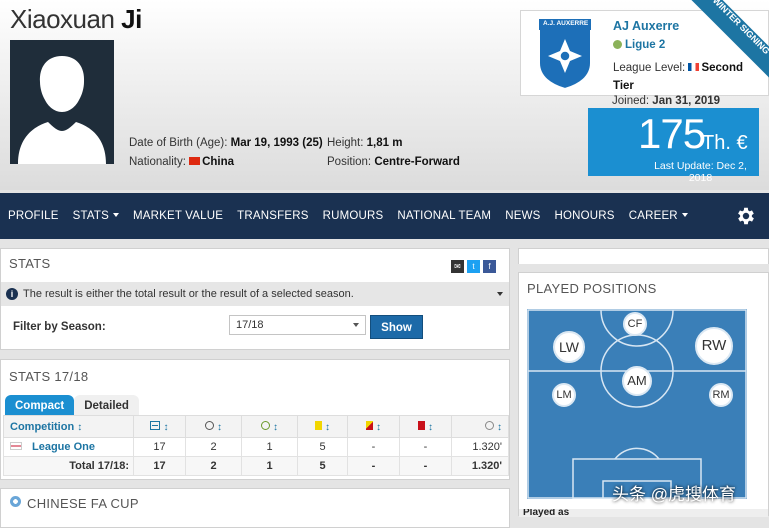 The height and width of the screenshot is (528, 769). Describe the element at coordinates (83, 503) in the screenshot. I see `cup-panel-title: CHINESE FA CUP` at that location.